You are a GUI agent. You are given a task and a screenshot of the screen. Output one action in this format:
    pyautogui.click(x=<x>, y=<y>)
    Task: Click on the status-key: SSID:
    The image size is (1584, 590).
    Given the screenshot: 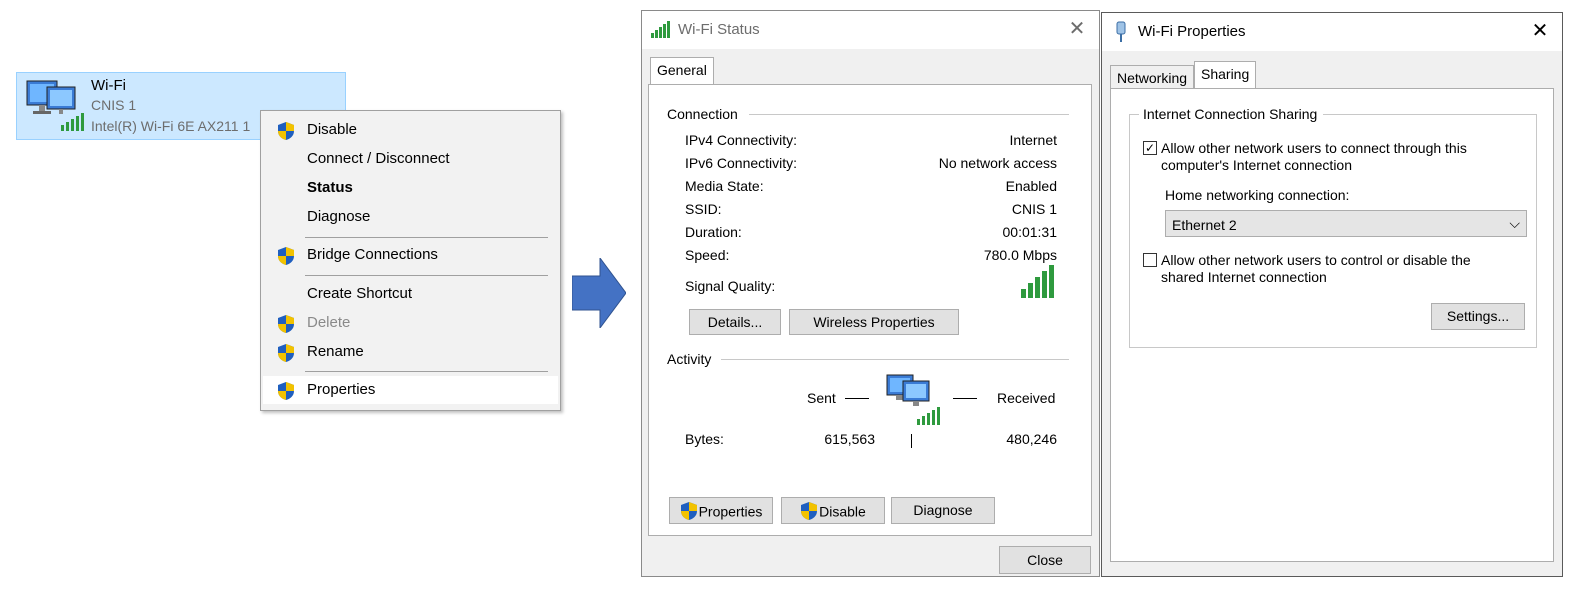 What is the action you would take?
    pyautogui.click(x=703, y=209)
    